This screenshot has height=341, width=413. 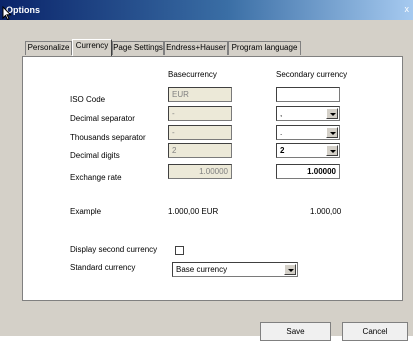 I want to click on thousands-separator-label: Thousands separator, so click(x=108, y=137).